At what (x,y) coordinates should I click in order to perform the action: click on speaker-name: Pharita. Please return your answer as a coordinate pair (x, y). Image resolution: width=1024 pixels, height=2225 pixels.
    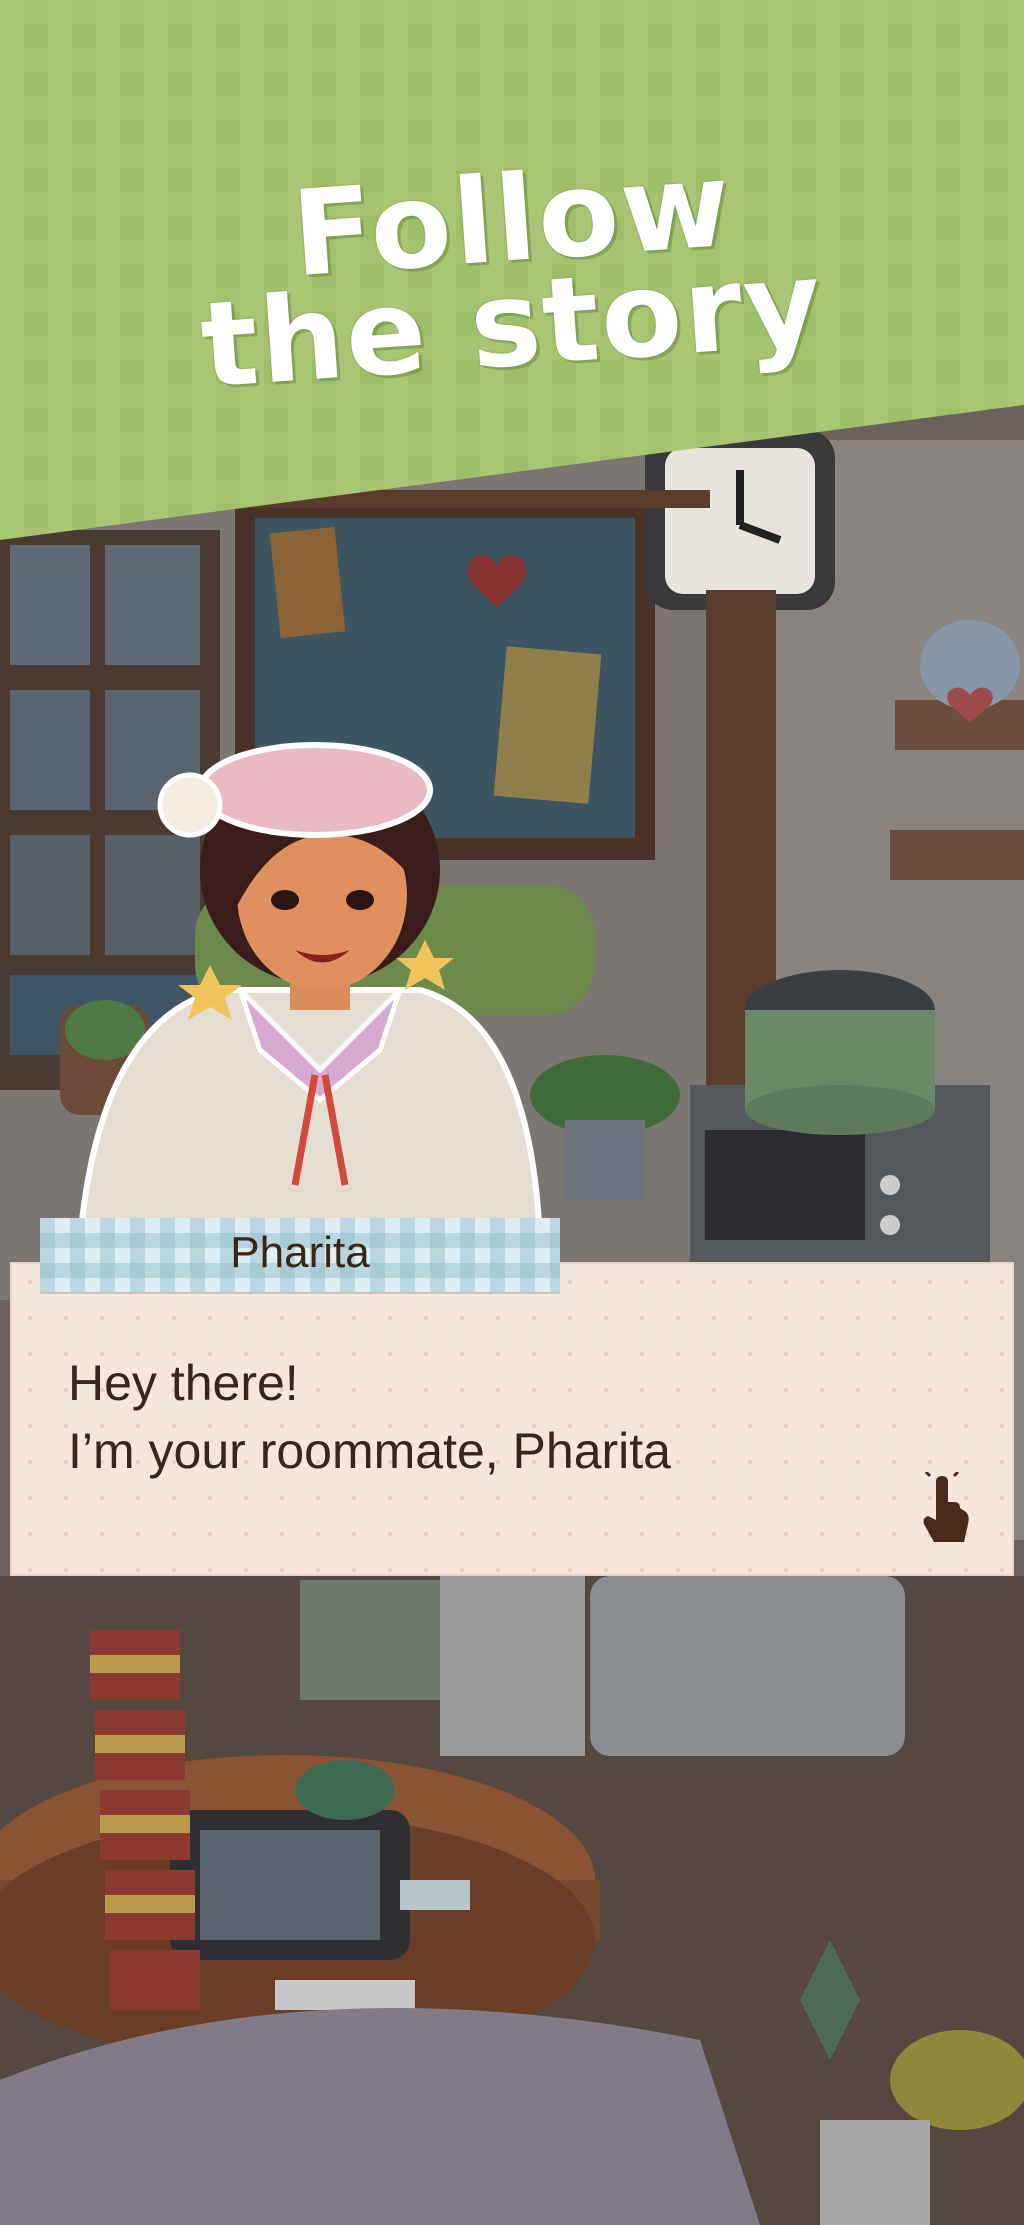
    Looking at the image, I should click on (300, 1252).